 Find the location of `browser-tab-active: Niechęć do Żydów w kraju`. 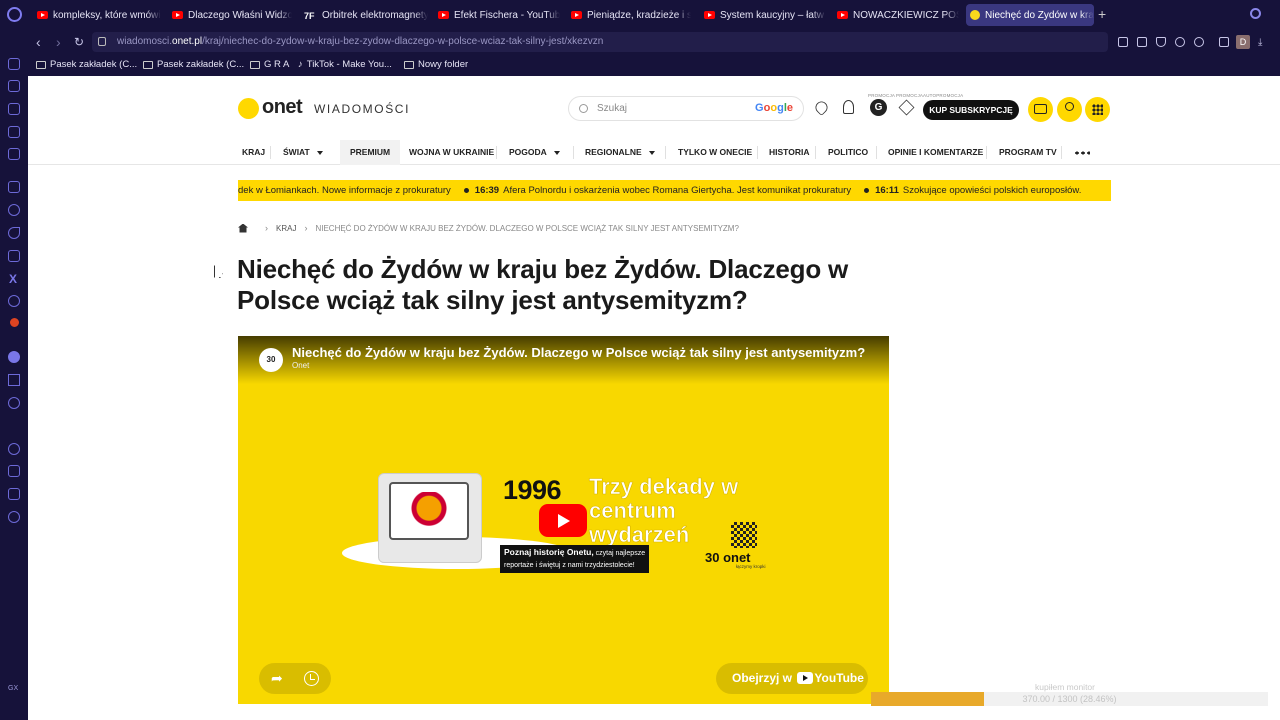

browser-tab-active: Niechęć do Żydów w kraju is located at coordinates (1030, 15).